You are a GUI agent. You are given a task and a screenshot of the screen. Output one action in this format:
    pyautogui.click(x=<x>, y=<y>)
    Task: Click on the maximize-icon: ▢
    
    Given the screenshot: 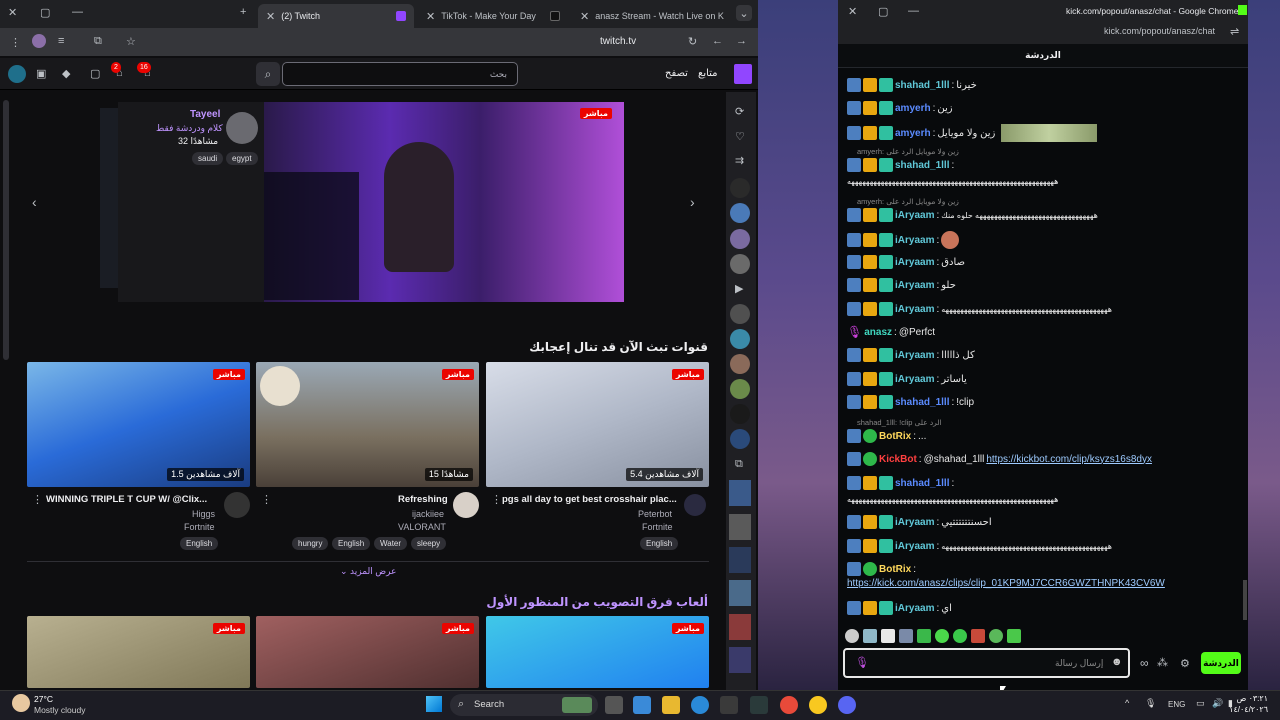 What is the action you would take?
    pyautogui.click(x=883, y=11)
    